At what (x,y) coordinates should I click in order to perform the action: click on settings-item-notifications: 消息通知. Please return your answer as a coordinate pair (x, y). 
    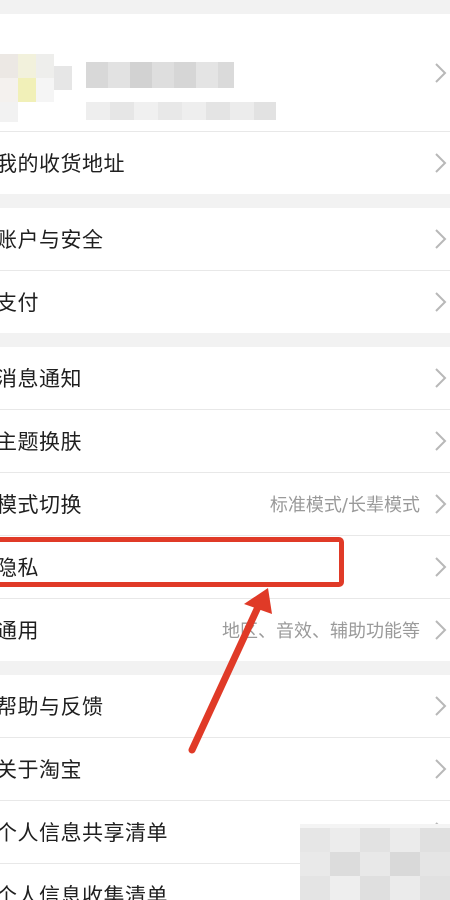
    Looking at the image, I should click on (225, 378).